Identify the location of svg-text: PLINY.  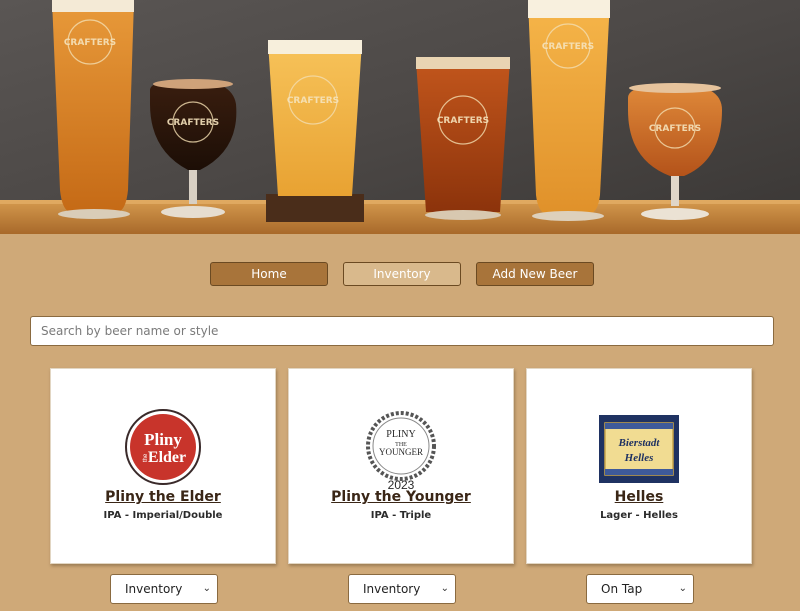
(400, 434).